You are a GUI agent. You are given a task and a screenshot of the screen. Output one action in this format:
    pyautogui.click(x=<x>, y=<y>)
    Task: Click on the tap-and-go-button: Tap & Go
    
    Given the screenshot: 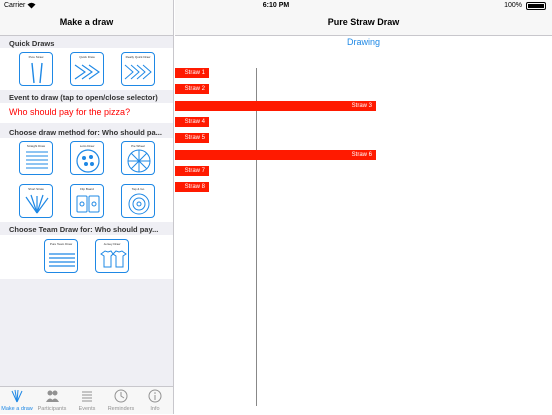 What is the action you would take?
    pyautogui.click(x=138, y=201)
    